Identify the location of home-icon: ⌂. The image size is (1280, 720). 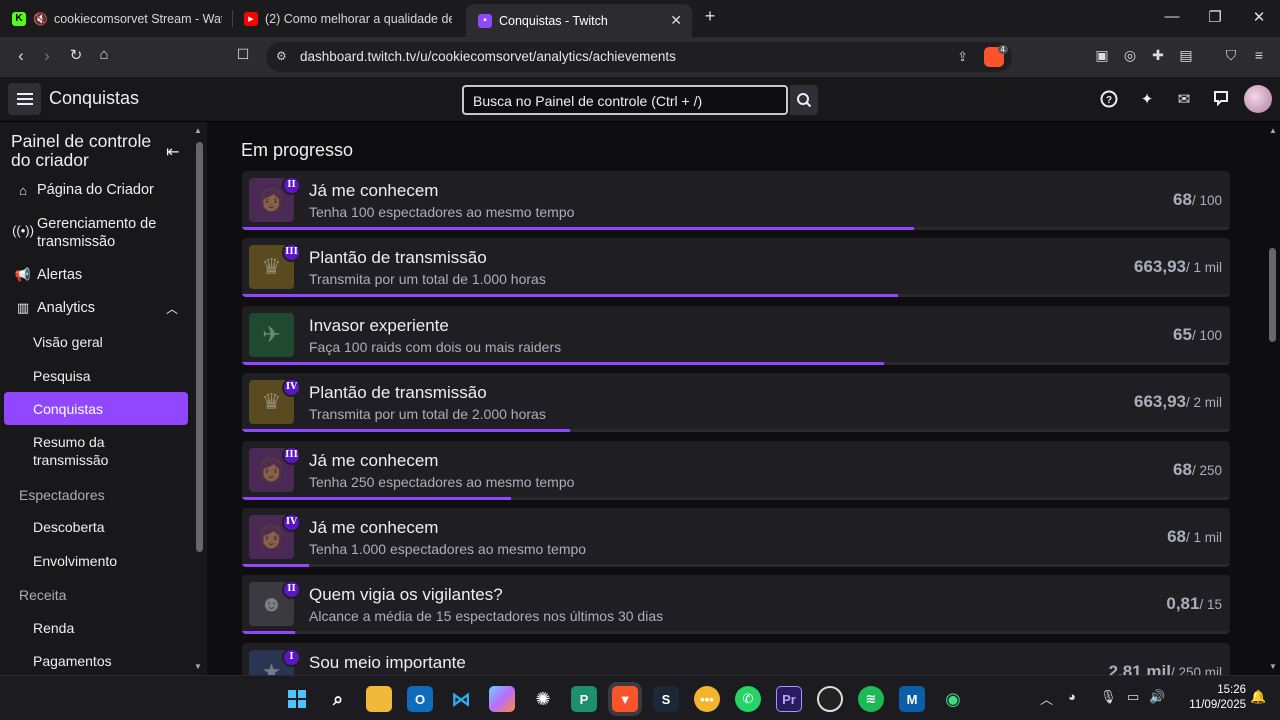
(104, 54).